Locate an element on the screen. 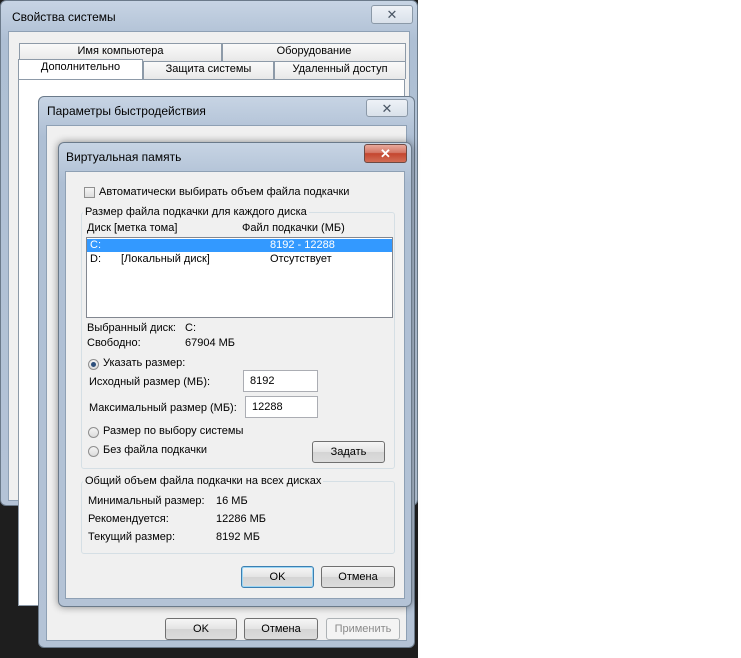  per-disk-group-label: Размер файла подкачки для каждого диска is located at coordinates (196, 212).